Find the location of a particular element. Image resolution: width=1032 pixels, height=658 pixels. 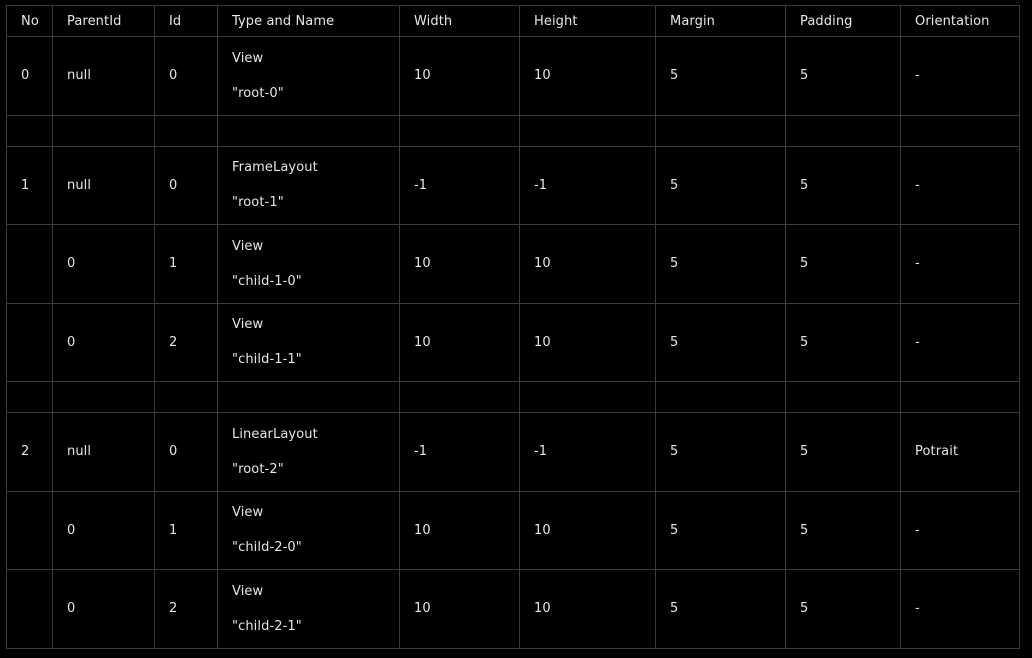

cell-name: "child-1-1" is located at coordinates (267, 360).